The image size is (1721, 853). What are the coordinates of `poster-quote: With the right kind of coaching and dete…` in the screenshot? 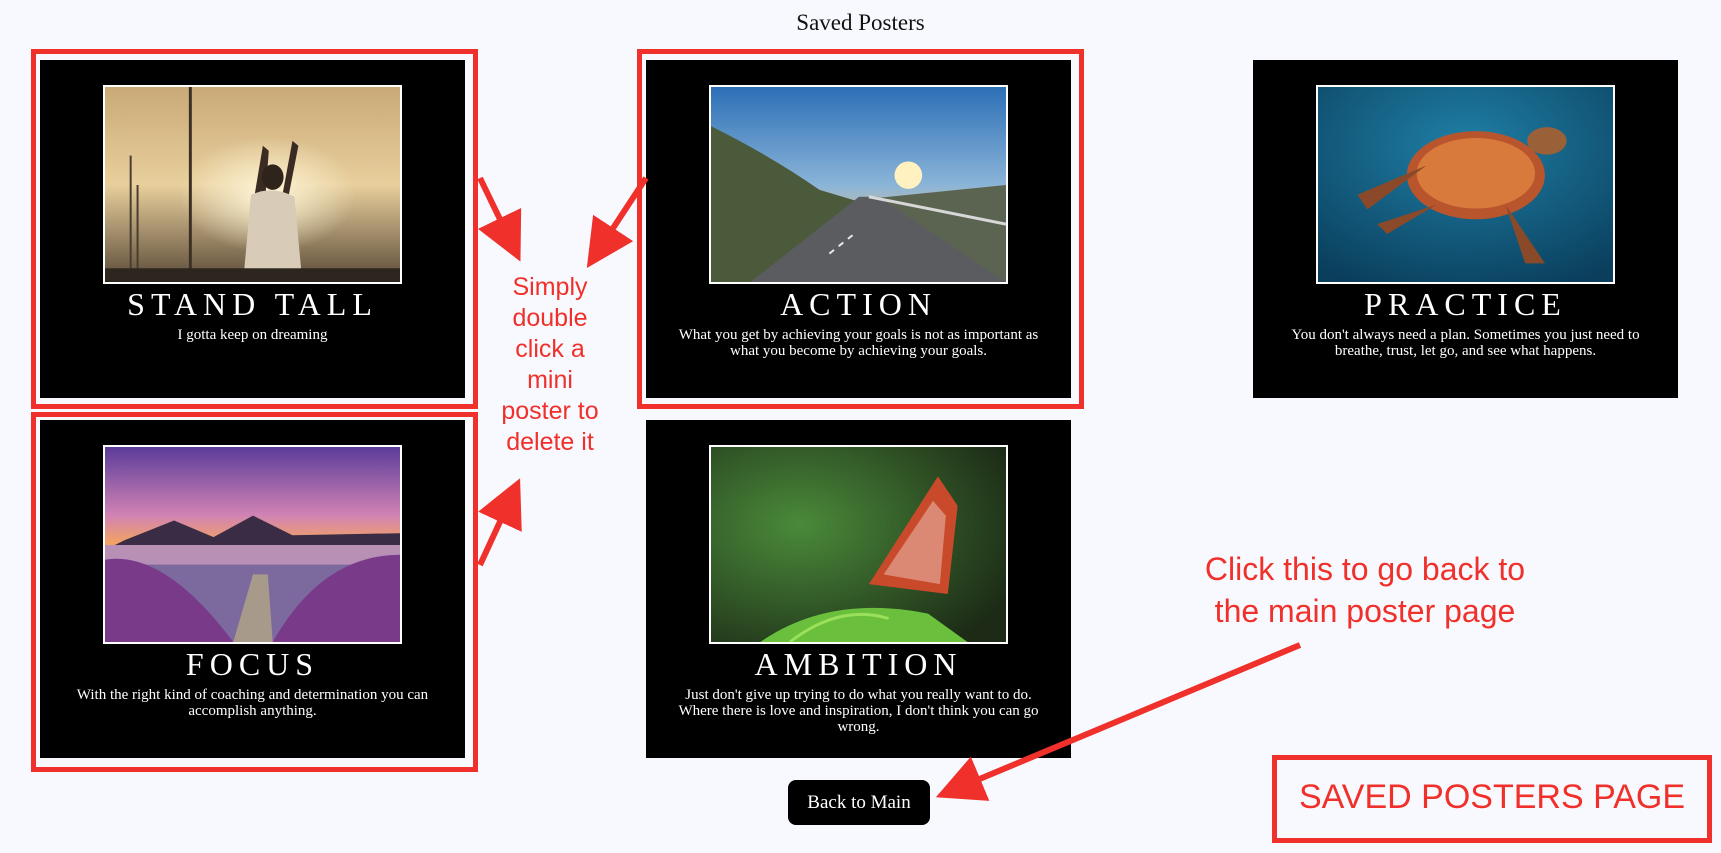 It's located at (252, 703).